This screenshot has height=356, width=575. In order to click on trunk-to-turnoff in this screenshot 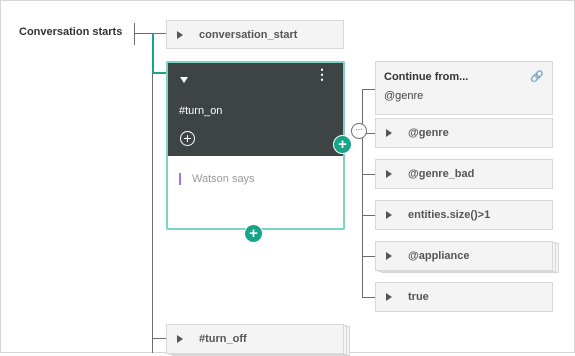, I will do `click(159, 338)`.